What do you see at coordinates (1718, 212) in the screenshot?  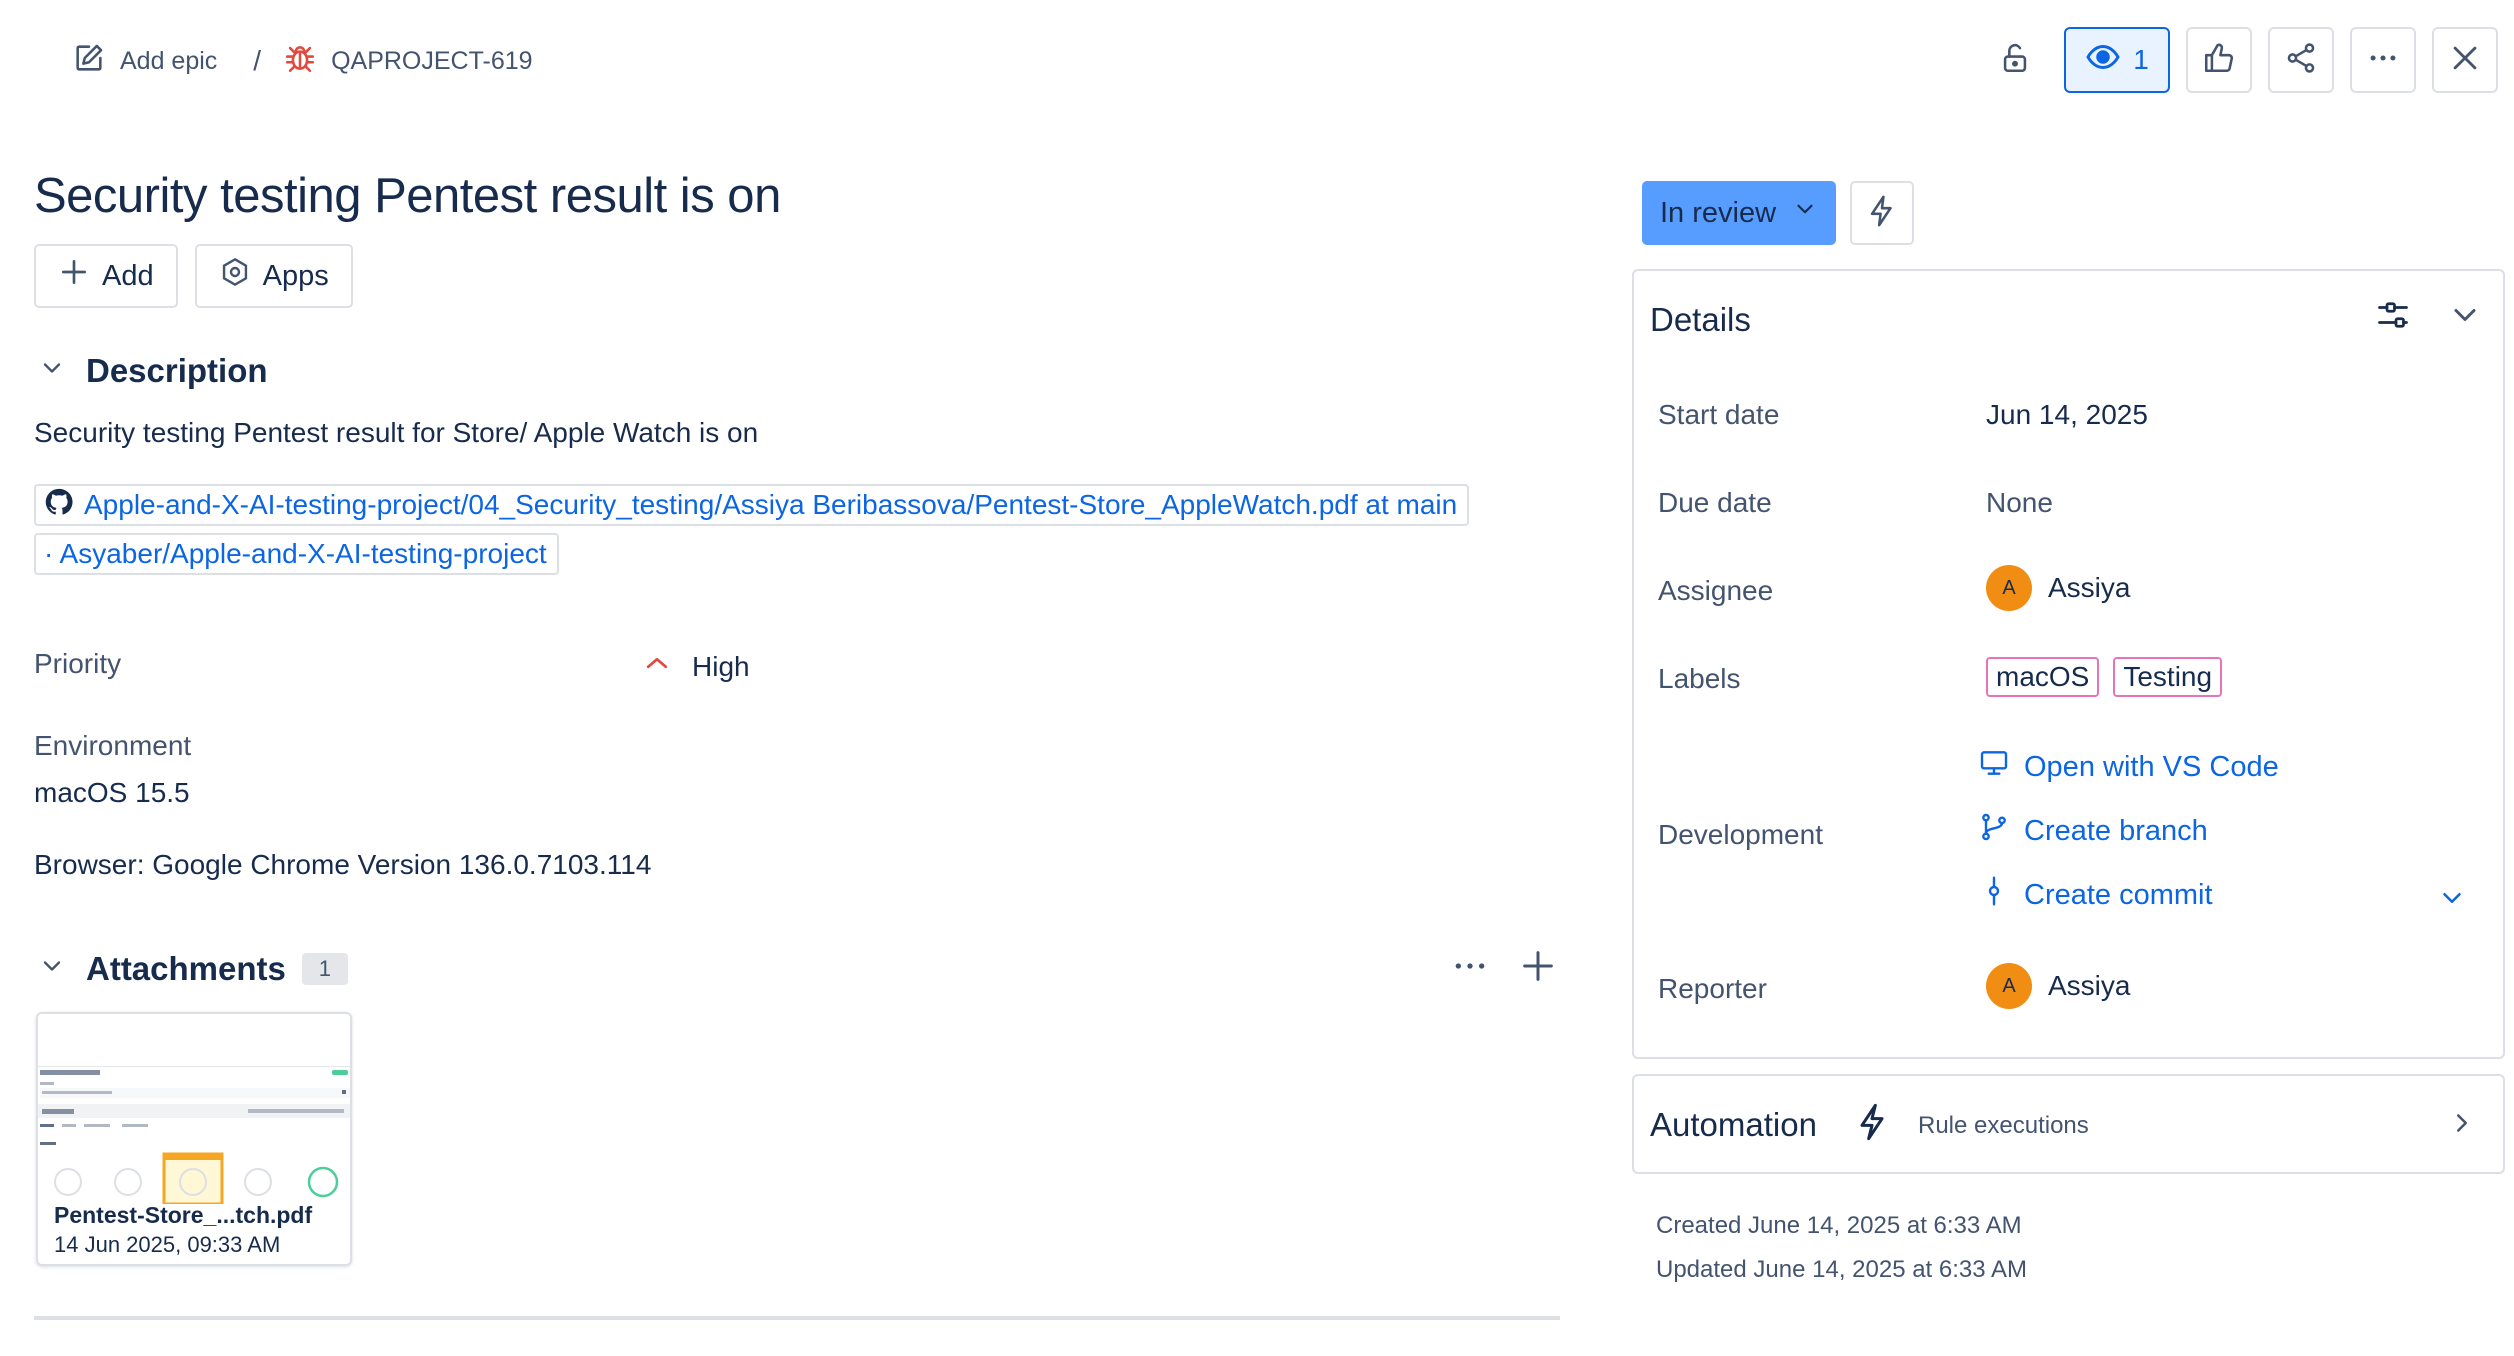 I see `status-label: In review` at bounding box center [1718, 212].